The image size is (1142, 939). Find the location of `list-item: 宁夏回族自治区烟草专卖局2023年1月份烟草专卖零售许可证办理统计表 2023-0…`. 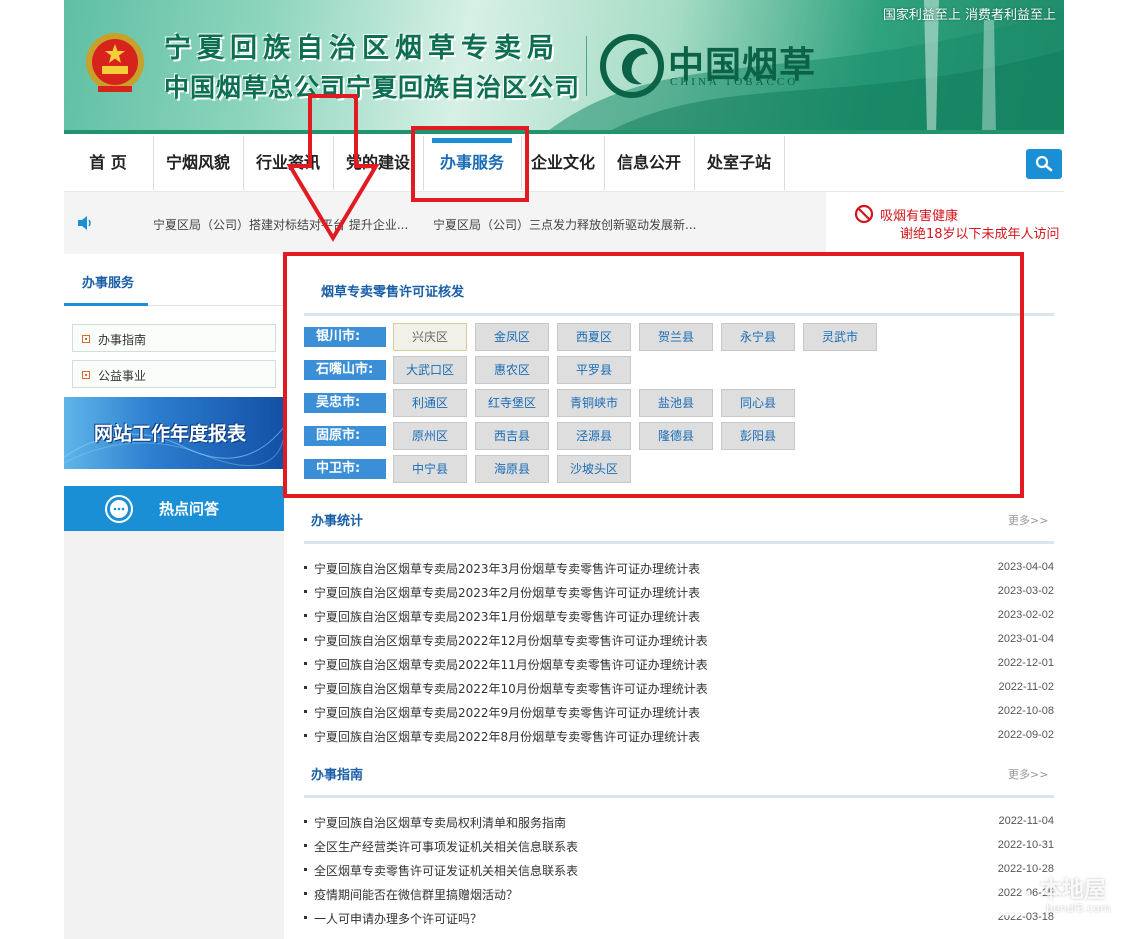

list-item: 宁夏回族自治区烟草专卖局2023年1月份烟草专卖零售许可证办理统计表 2023-0… is located at coordinates (679, 616).